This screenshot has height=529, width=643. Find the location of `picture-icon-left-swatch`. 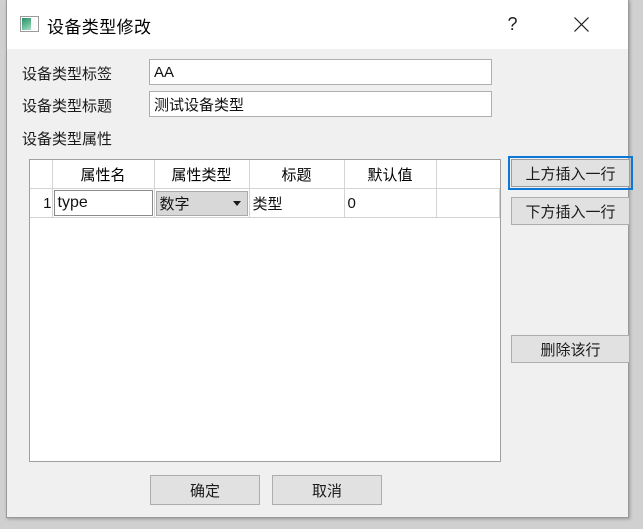

picture-icon-left-swatch is located at coordinates (26, 24).